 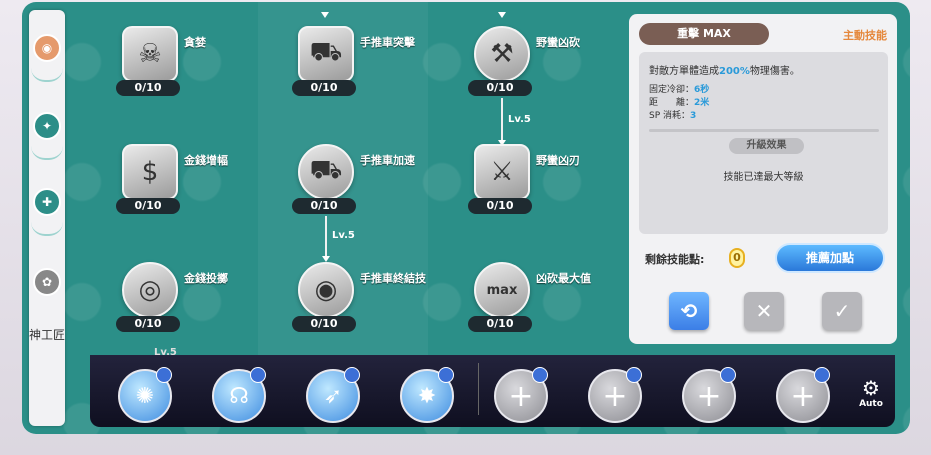 What do you see at coordinates (561, 307) in the screenshot?
I see `skill-node: max 0/10 凶砍最大值` at bounding box center [561, 307].